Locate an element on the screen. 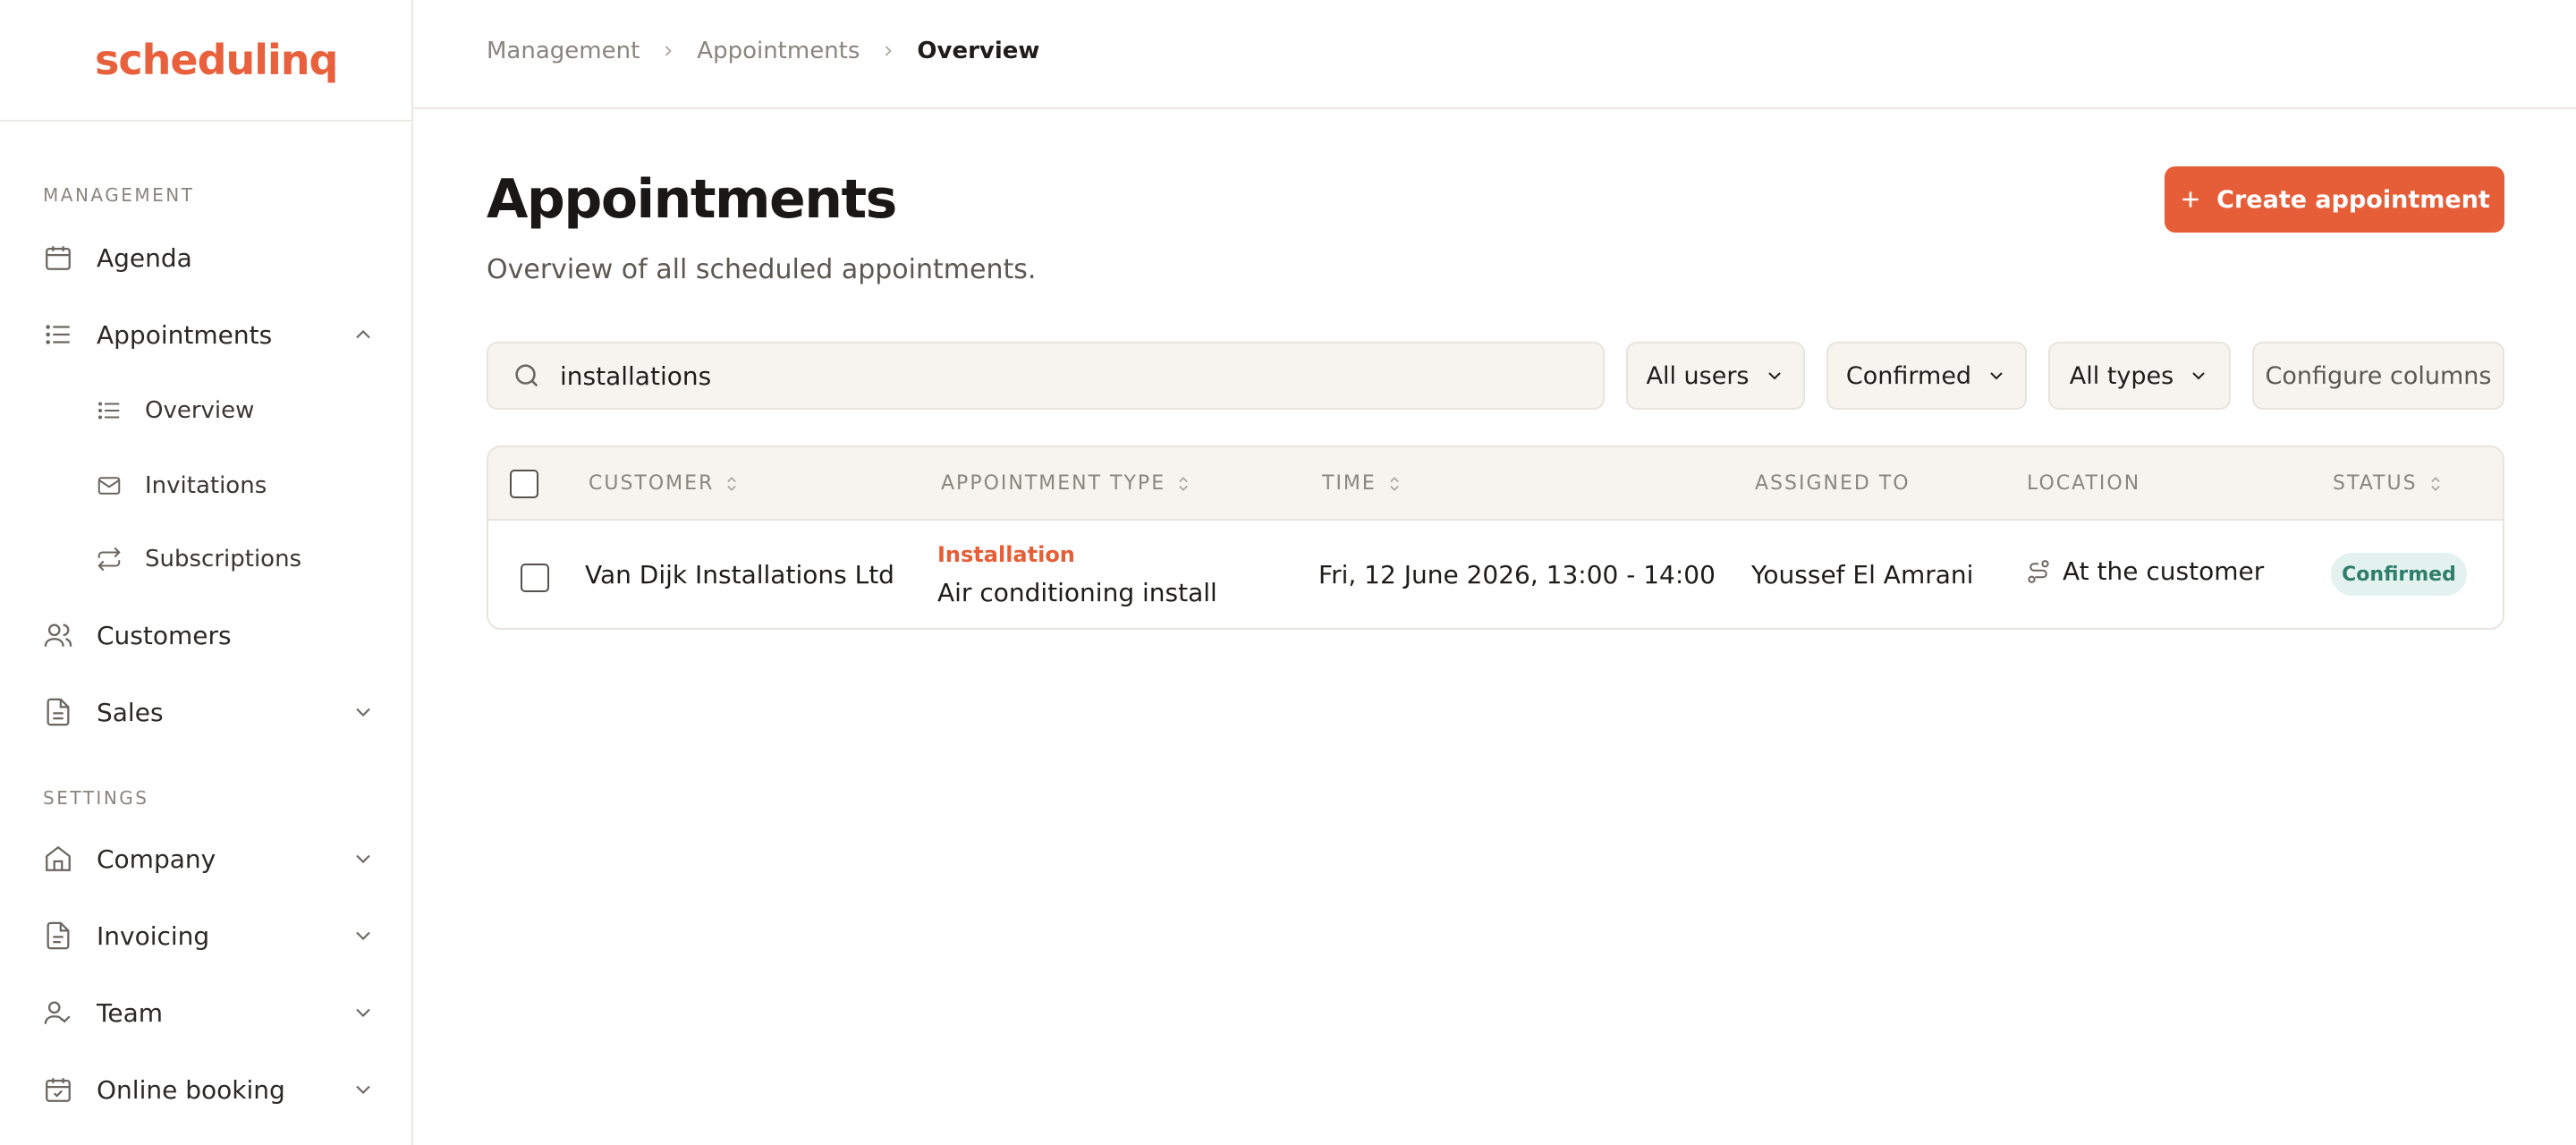 The image size is (2576, 1145). users-filter-dropdown: All users is located at coordinates (1715, 376).